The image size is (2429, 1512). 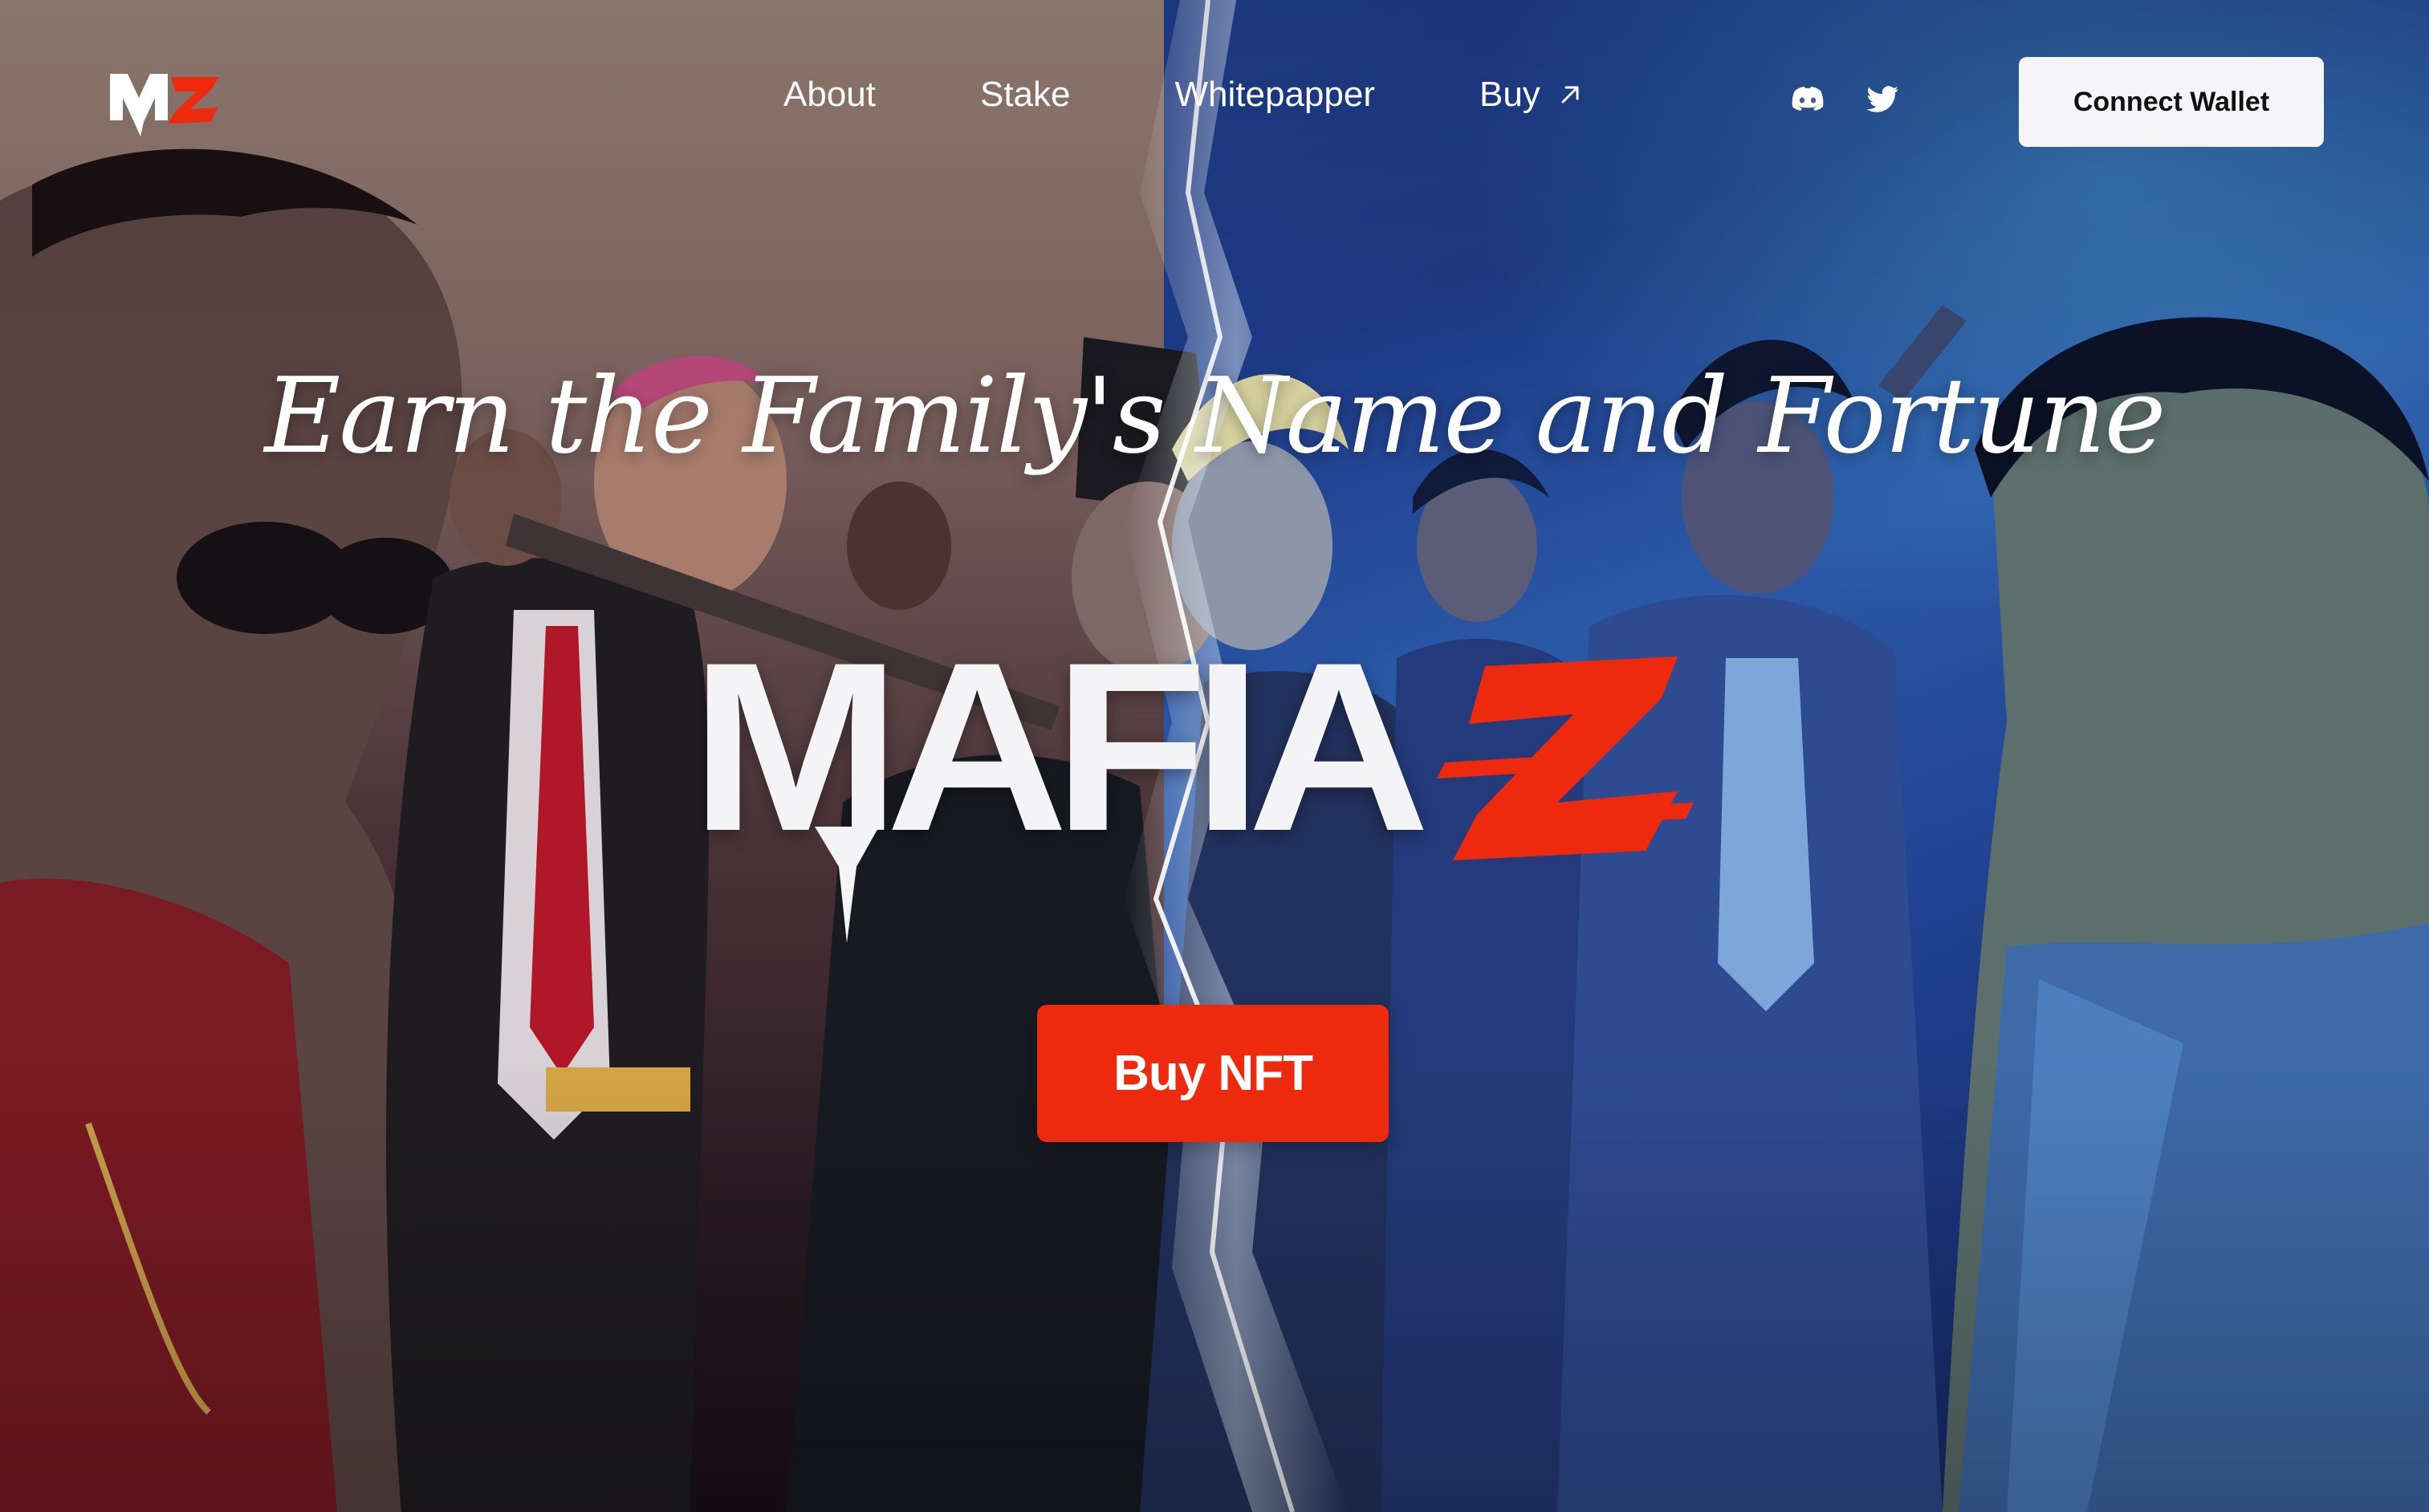 I want to click on mz-logo-icon, so click(x=164, y=102).